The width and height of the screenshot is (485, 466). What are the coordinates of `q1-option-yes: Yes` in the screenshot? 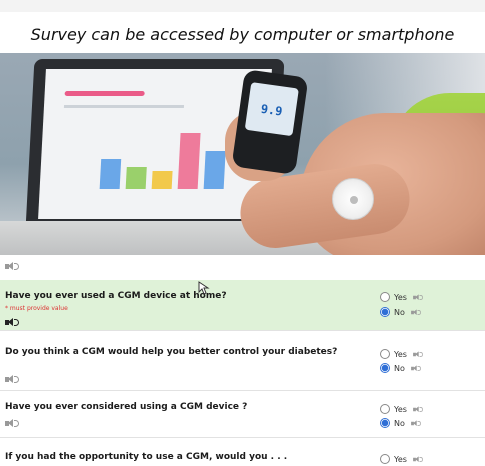 It's located at (402, 297).